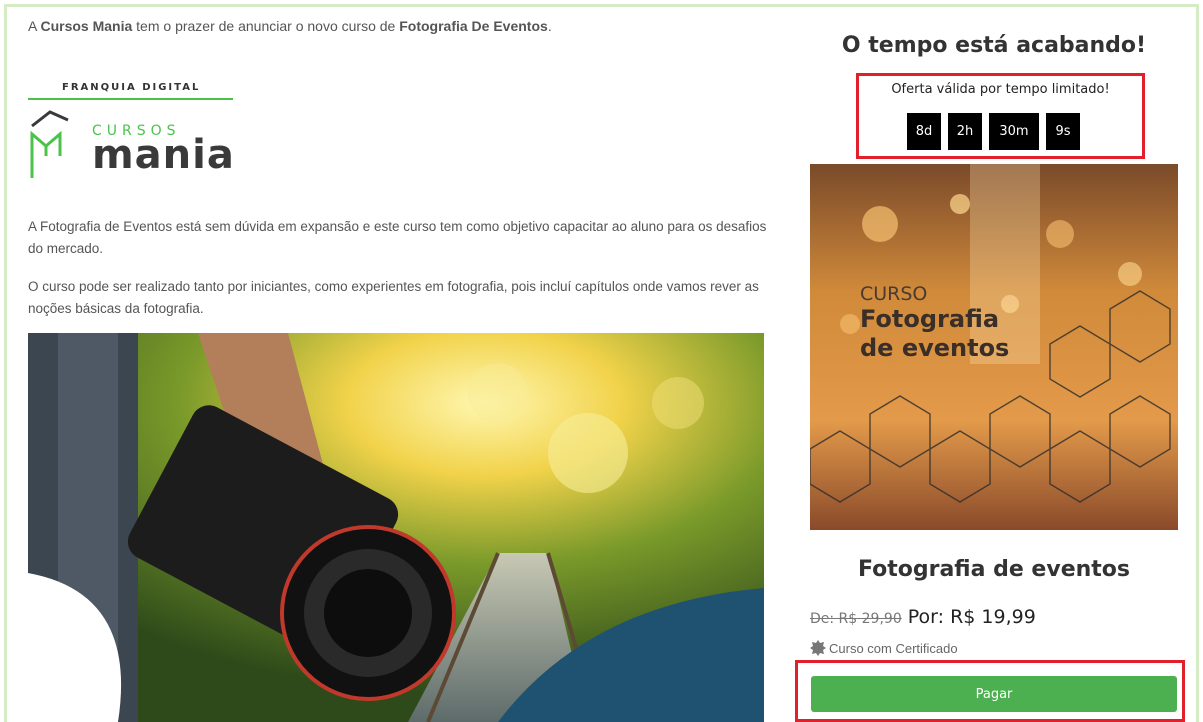  I want to click on logo-underline, so click(130, 99).